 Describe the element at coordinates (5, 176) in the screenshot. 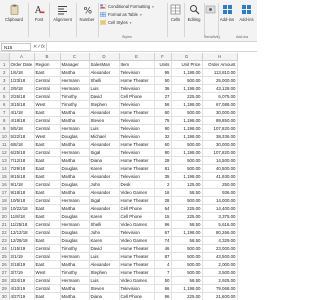

I see `row-header: 15` at that location.